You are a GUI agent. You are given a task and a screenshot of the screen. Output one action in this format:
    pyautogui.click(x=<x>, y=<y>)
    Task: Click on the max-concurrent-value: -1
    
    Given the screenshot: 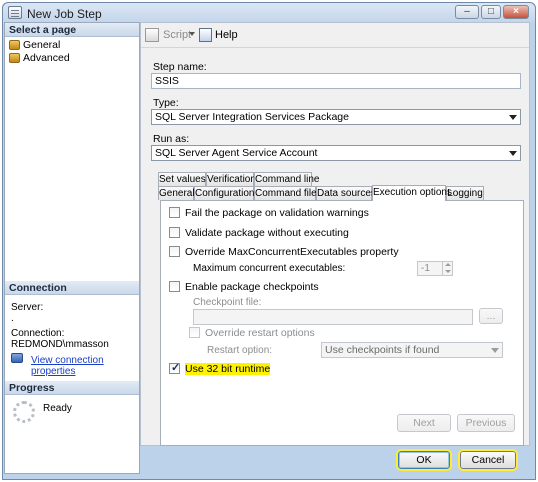 What is the action you would take?
    pyautogui.click(x=425, y=268)
    